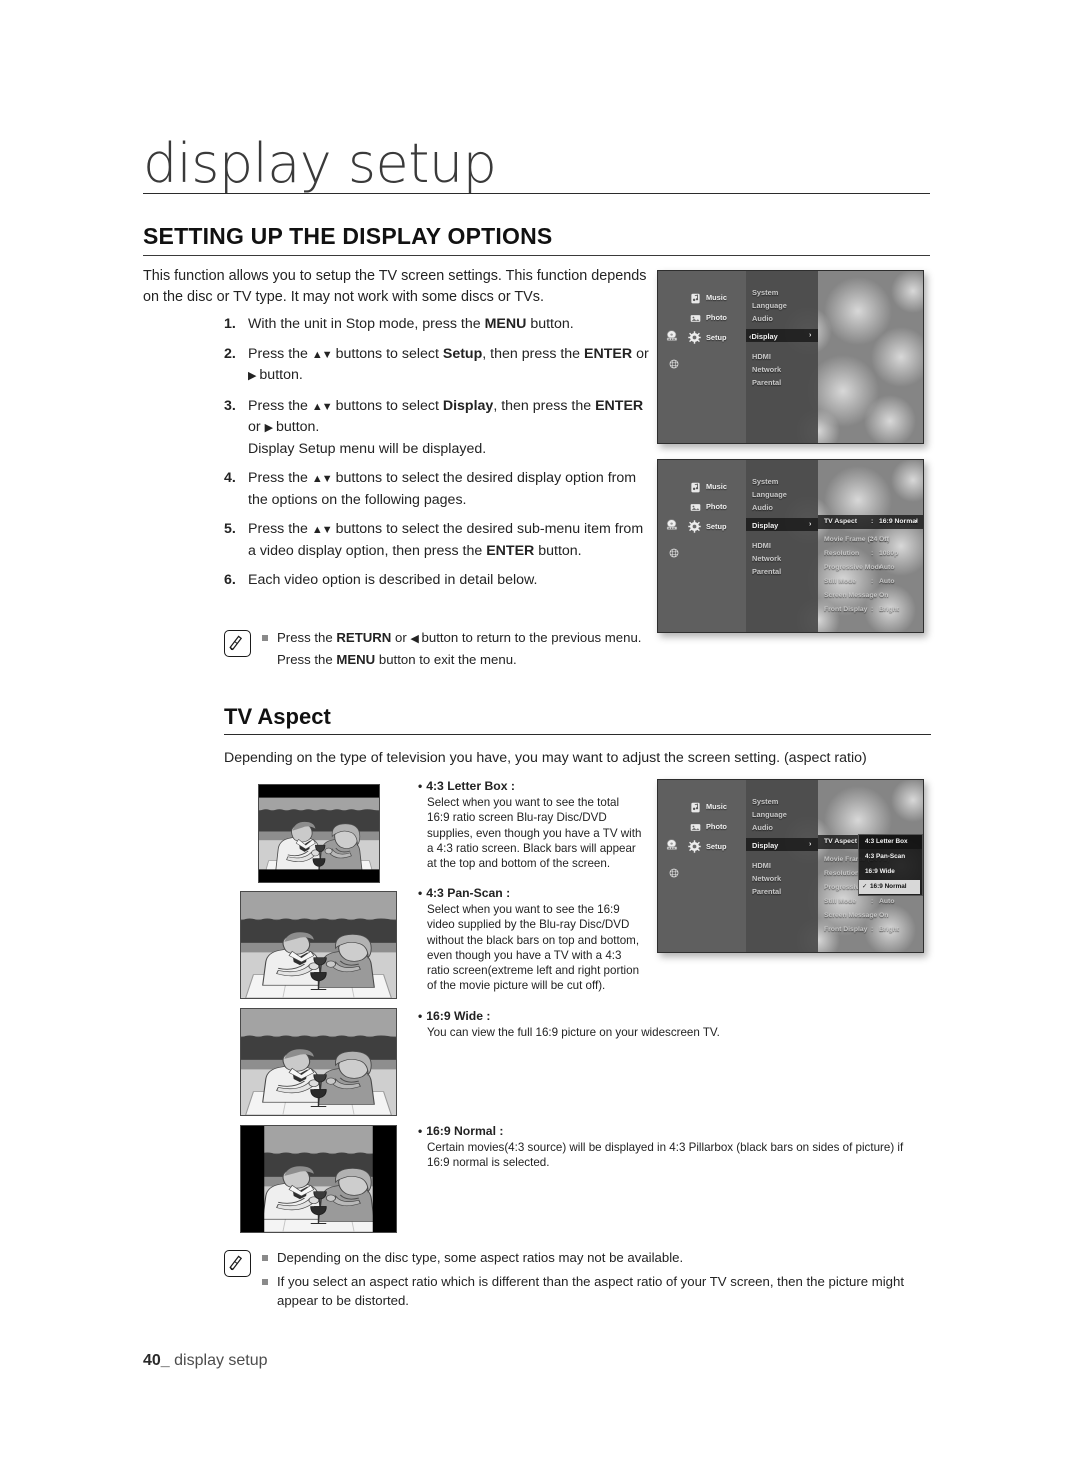 This screenshot has height=1477, width=1080. I want to click on osd-setting-label: Progressive Mode, so click(853, 567).